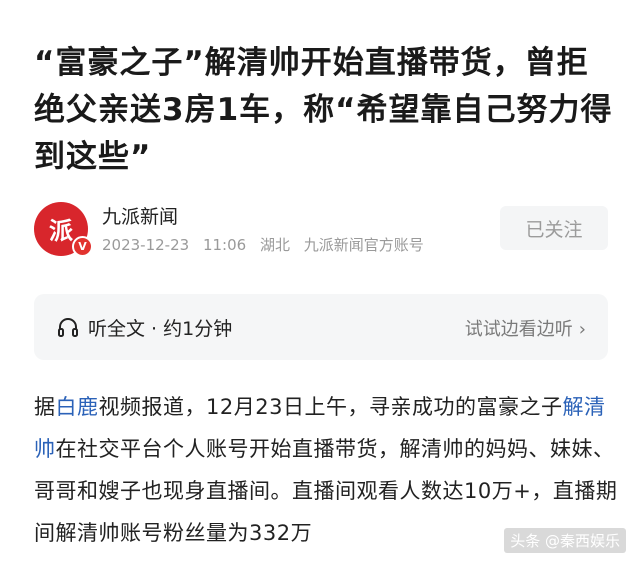 The width and height of the screenshot is (640, 563). Describe the element at coordinates (140, 215) in the screenshot. I see `author-name: 九派新闻` at that location.